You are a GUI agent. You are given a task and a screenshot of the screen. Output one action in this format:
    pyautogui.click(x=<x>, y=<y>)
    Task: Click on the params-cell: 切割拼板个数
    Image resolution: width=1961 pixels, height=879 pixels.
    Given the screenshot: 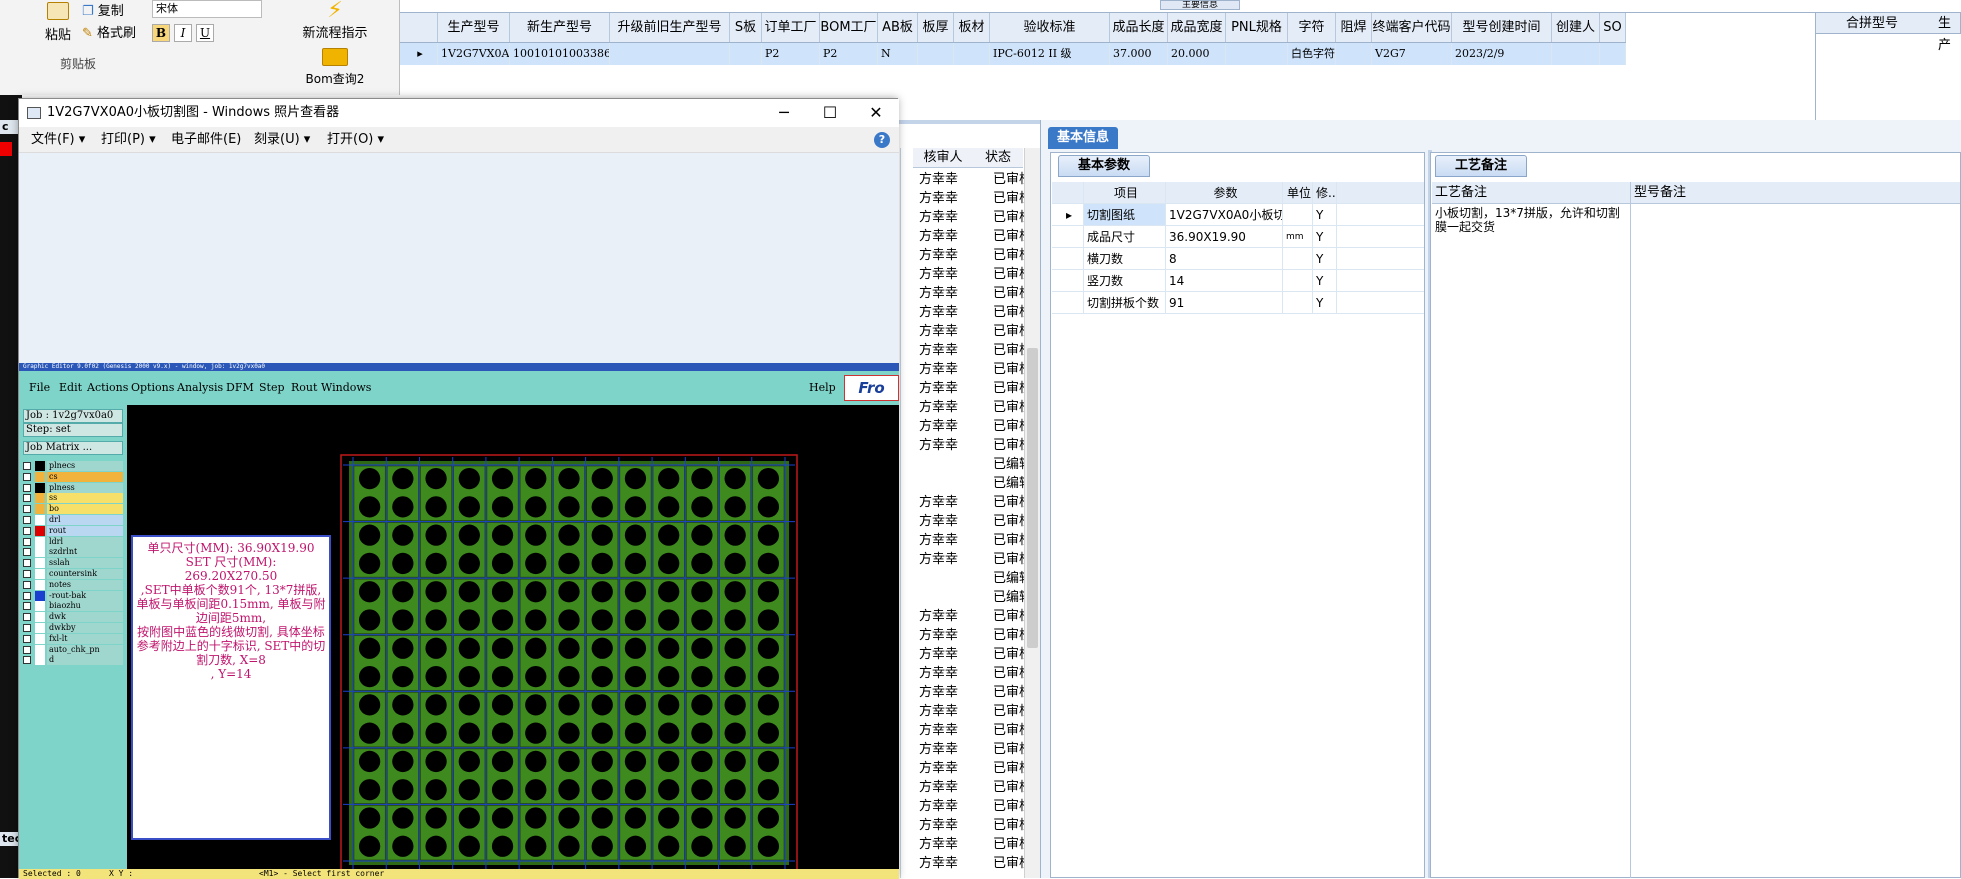 What is the action you would take?
    pyautogui.click(x=1125, y=302)
    